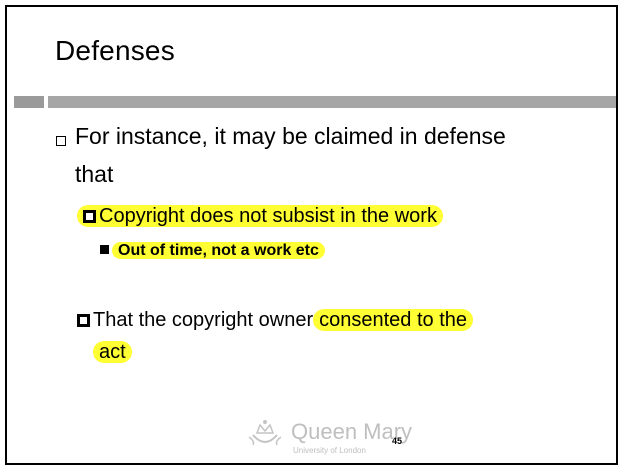 The width and height of the screenshot is (623, 468). Describe the element at coordinates (268, 216) in the screenshot. I see `point-1-text: Copyright does not subsist in the work` at that location.